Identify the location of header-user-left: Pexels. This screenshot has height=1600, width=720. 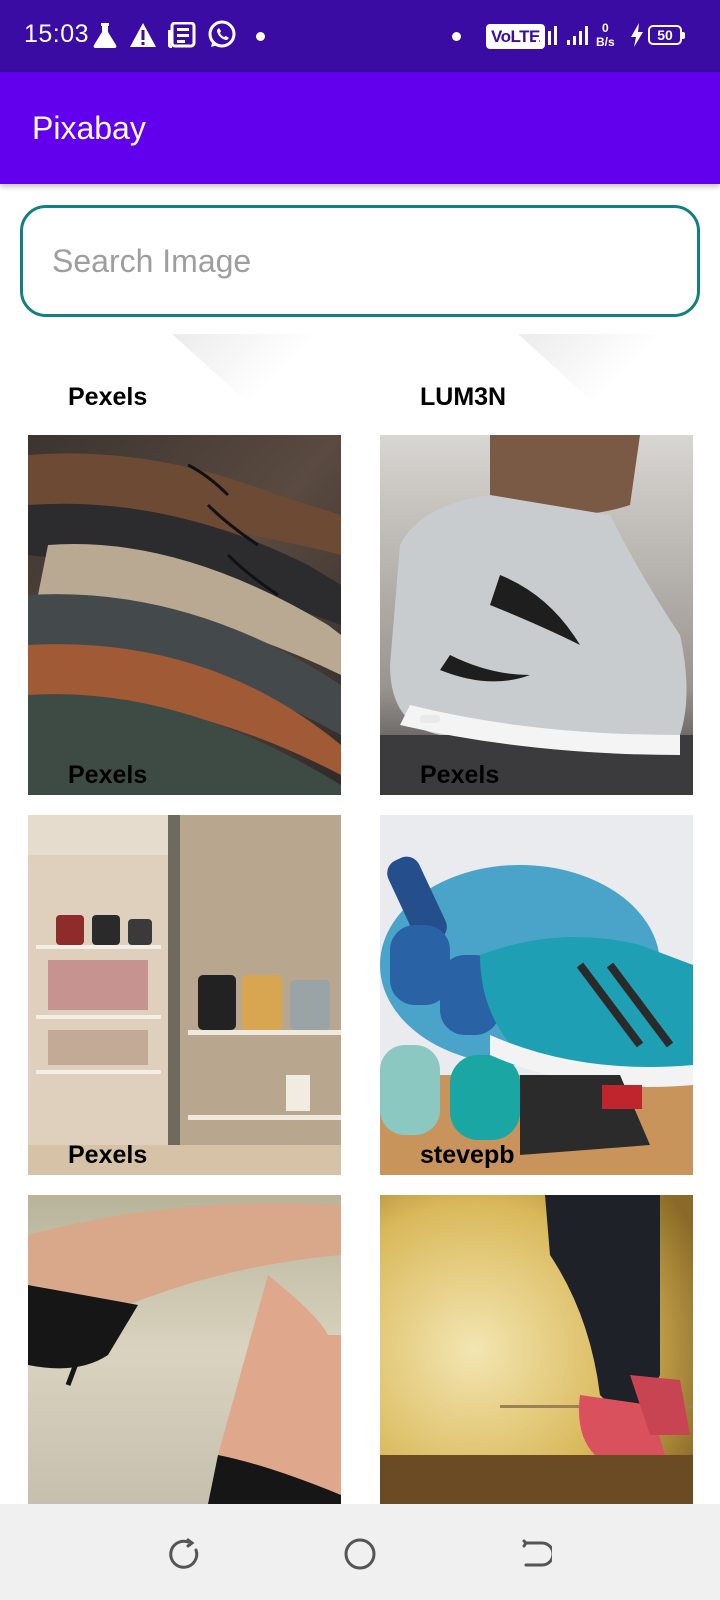
(108, 397).